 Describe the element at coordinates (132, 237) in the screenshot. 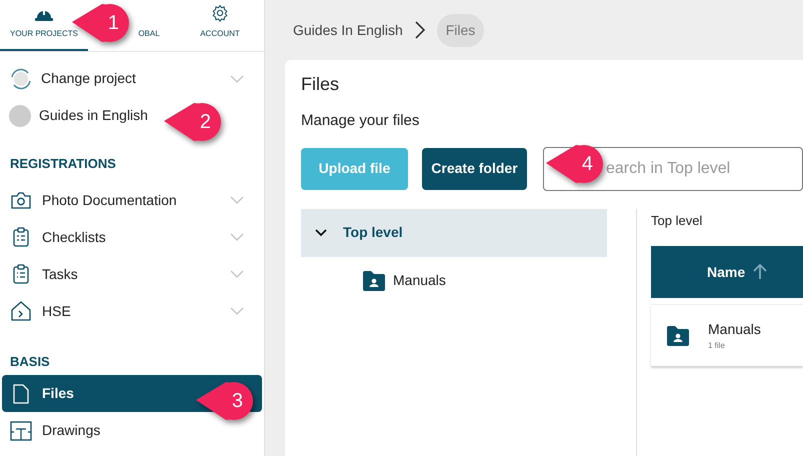

I see `sidebar-item: Checklists` at that location.